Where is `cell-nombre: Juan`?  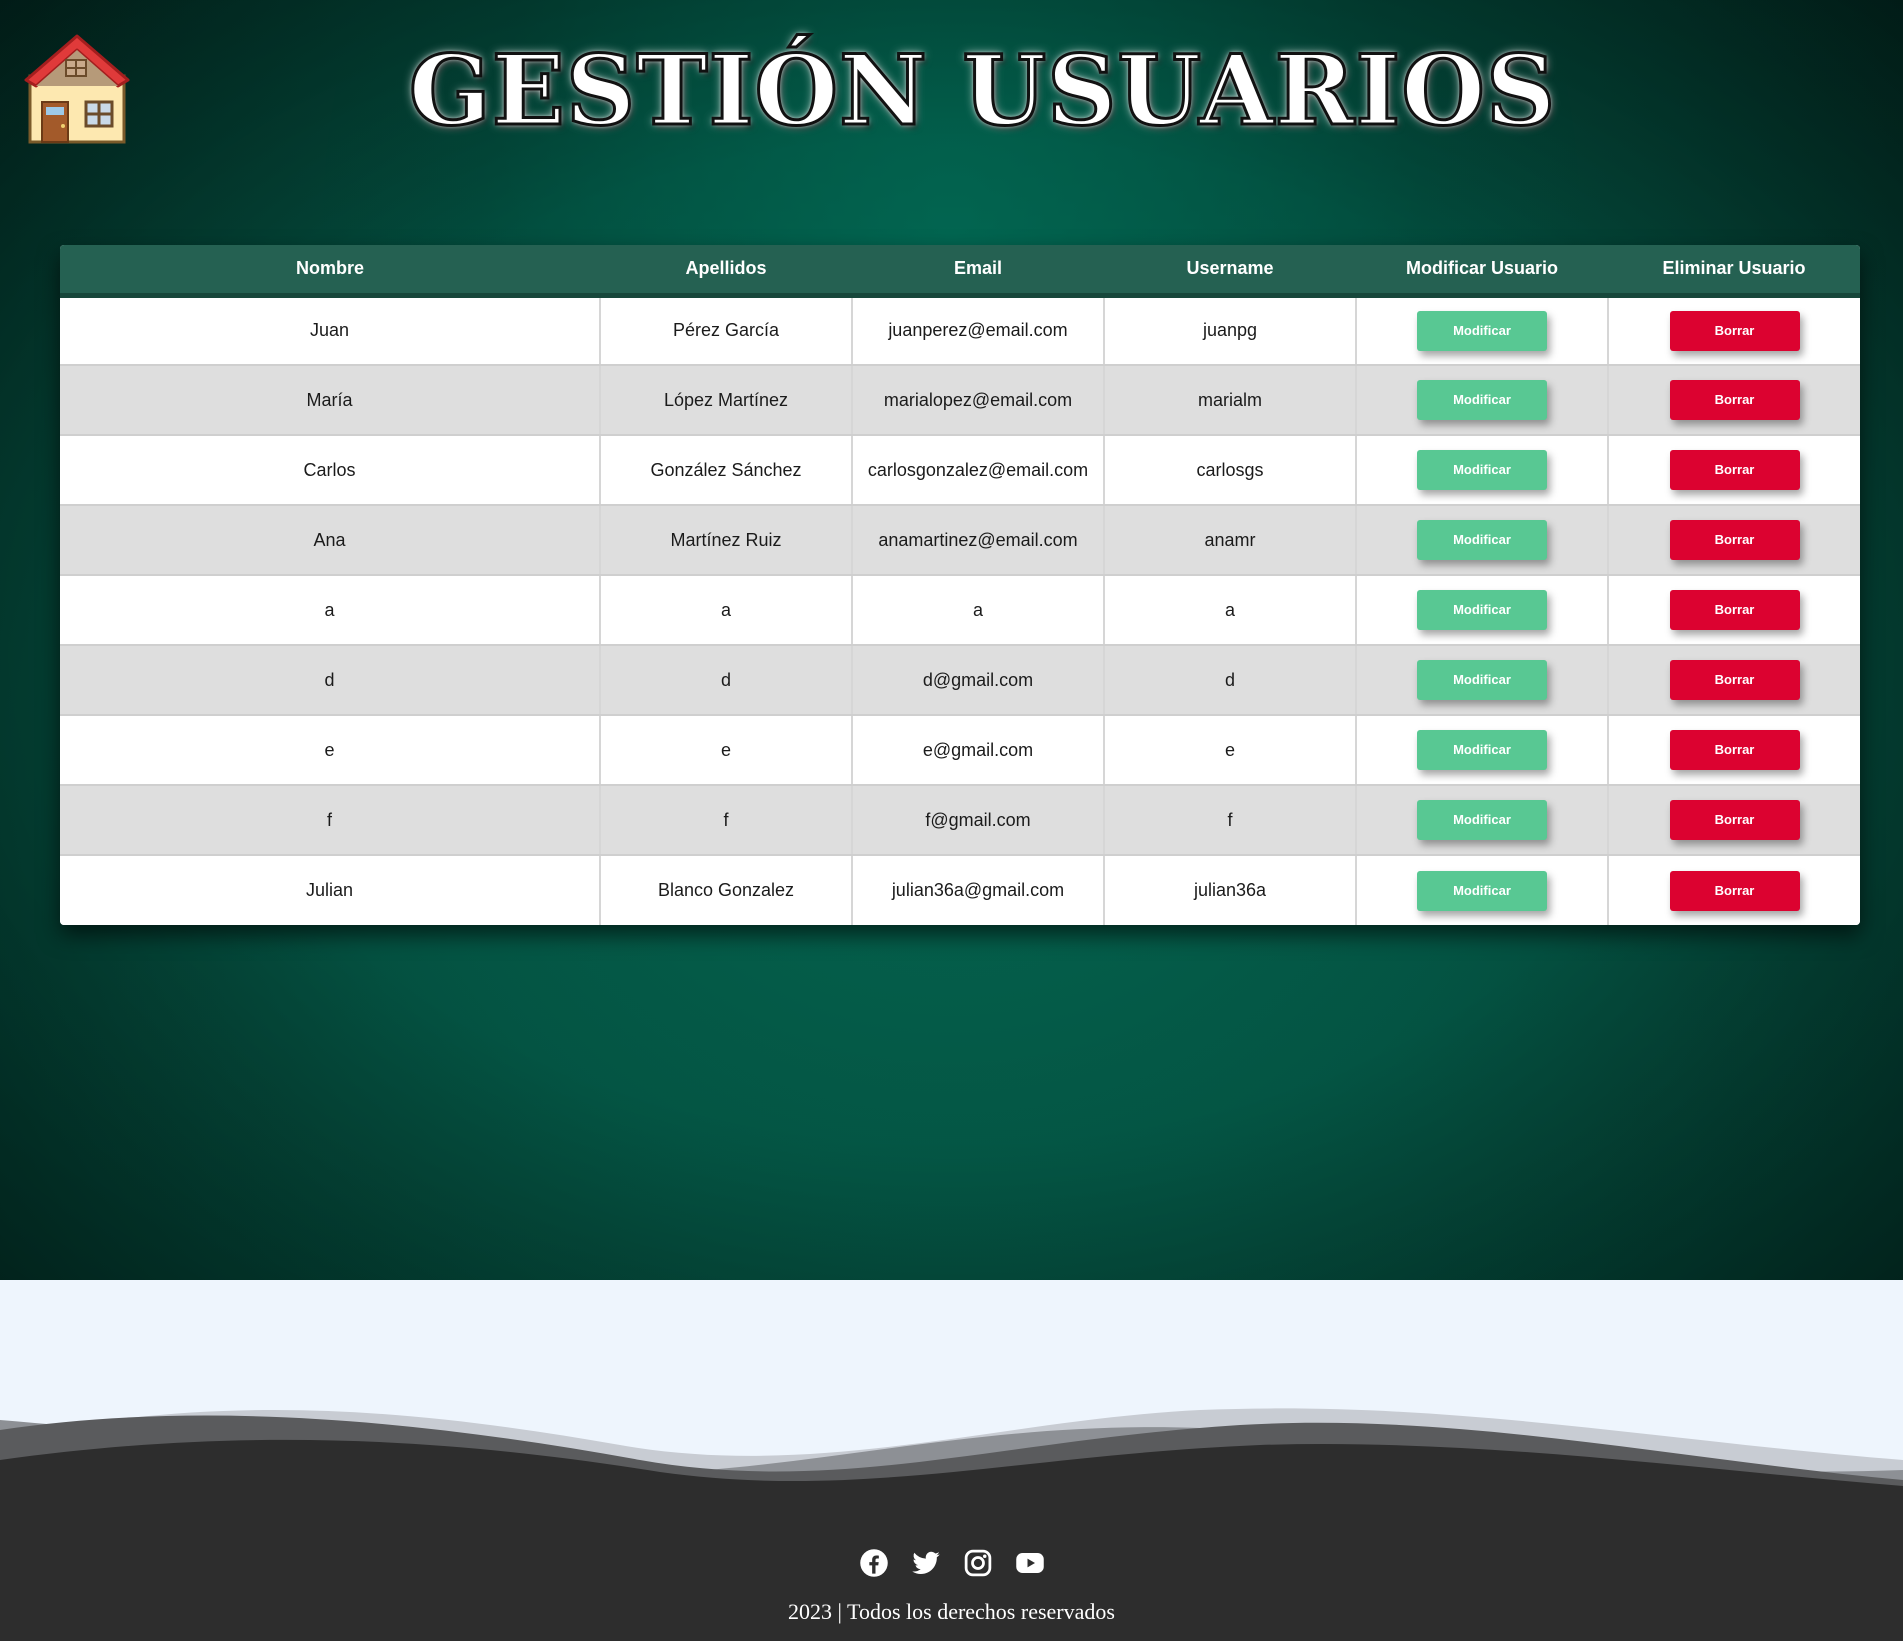 cell-nombre: Juan is located at coordinates (330, 330).